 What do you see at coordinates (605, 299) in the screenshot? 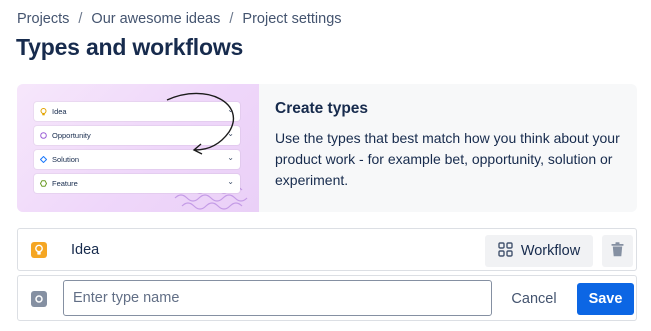
I see `save-button: Save` at bounding box center [605, 299].